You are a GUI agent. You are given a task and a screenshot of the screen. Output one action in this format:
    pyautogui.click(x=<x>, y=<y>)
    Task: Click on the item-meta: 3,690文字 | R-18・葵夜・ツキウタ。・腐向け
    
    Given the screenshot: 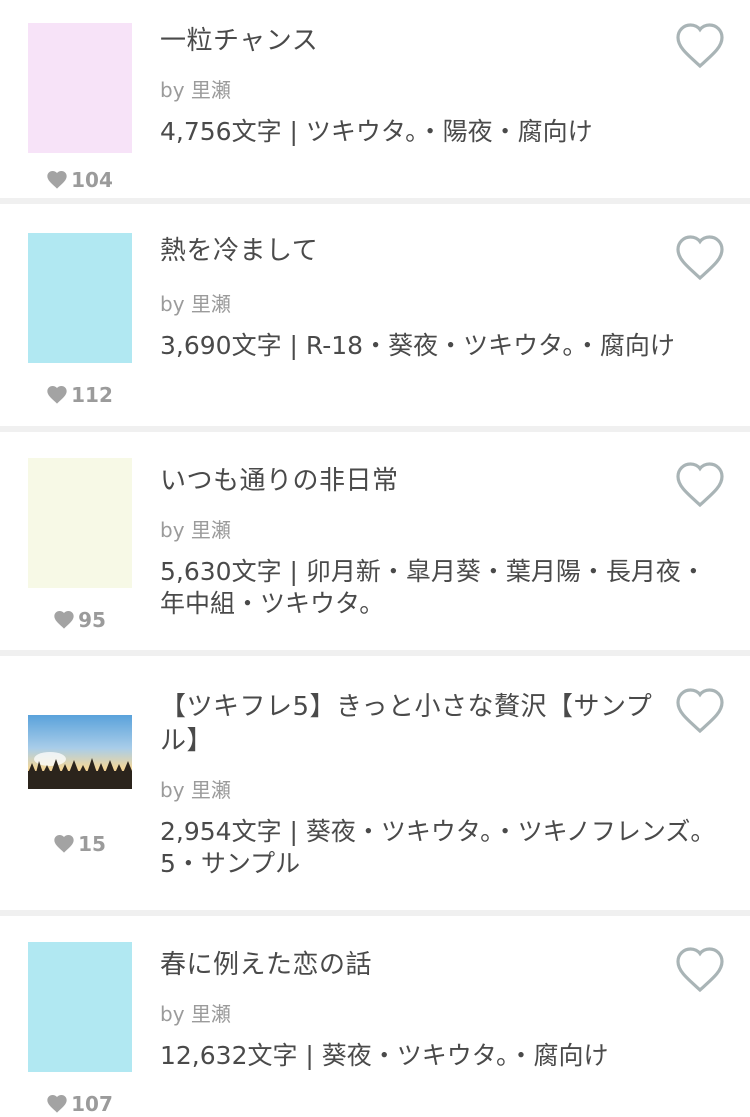 What is the action you would take?
    pyautogui.click(x=417, y=345)
    